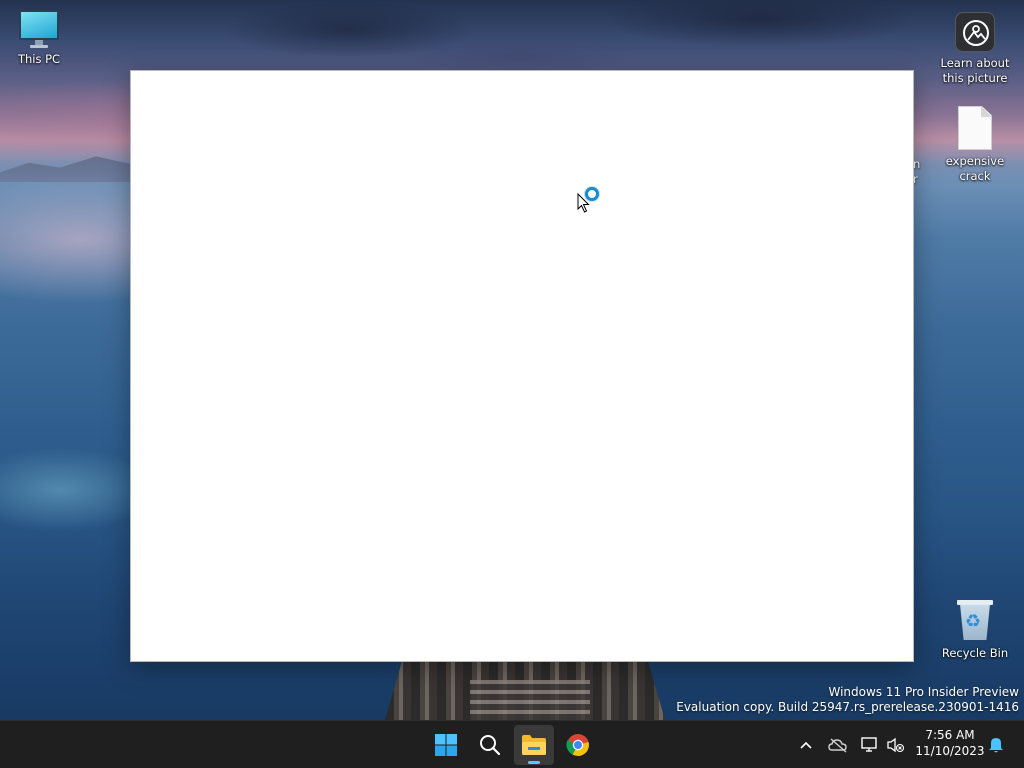 This screenshot has height=768, width=1024. I want to click on wallpaper-pier-slats, so click(530, 700).